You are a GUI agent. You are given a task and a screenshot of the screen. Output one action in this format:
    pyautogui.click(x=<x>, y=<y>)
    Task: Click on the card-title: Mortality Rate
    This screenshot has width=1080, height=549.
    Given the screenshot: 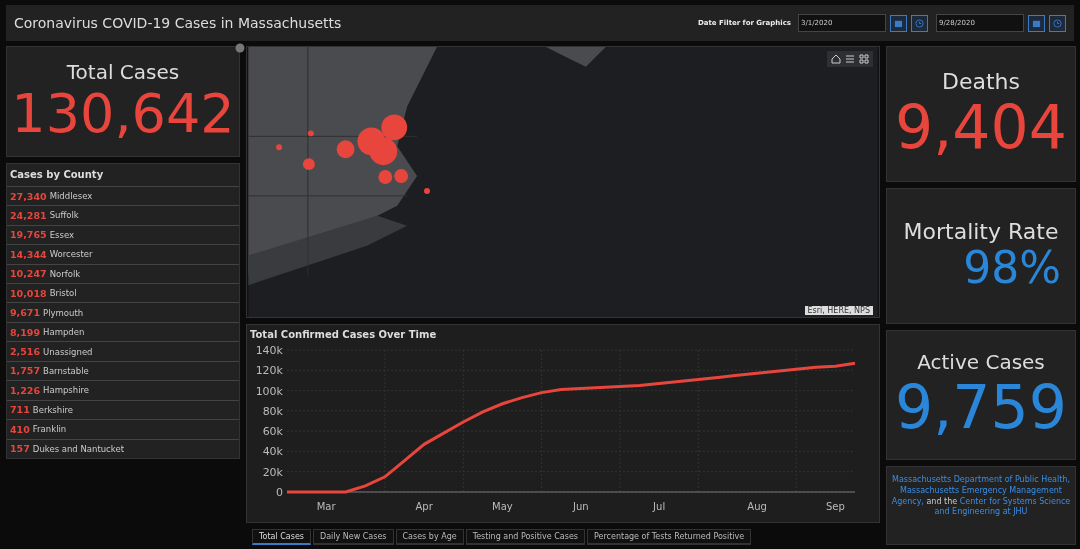 What is the action you would take?
    pyautogui.click(x=981, y=232)
    